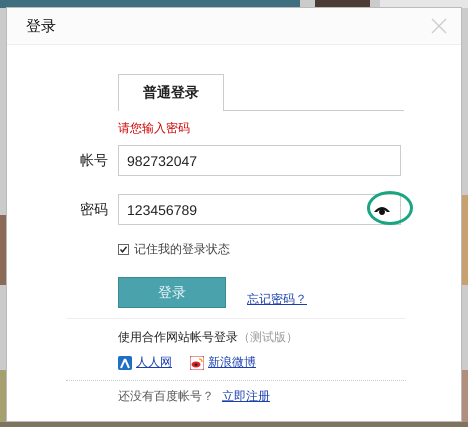  I want to click on dialog-title: 登录, so click(41, 26).